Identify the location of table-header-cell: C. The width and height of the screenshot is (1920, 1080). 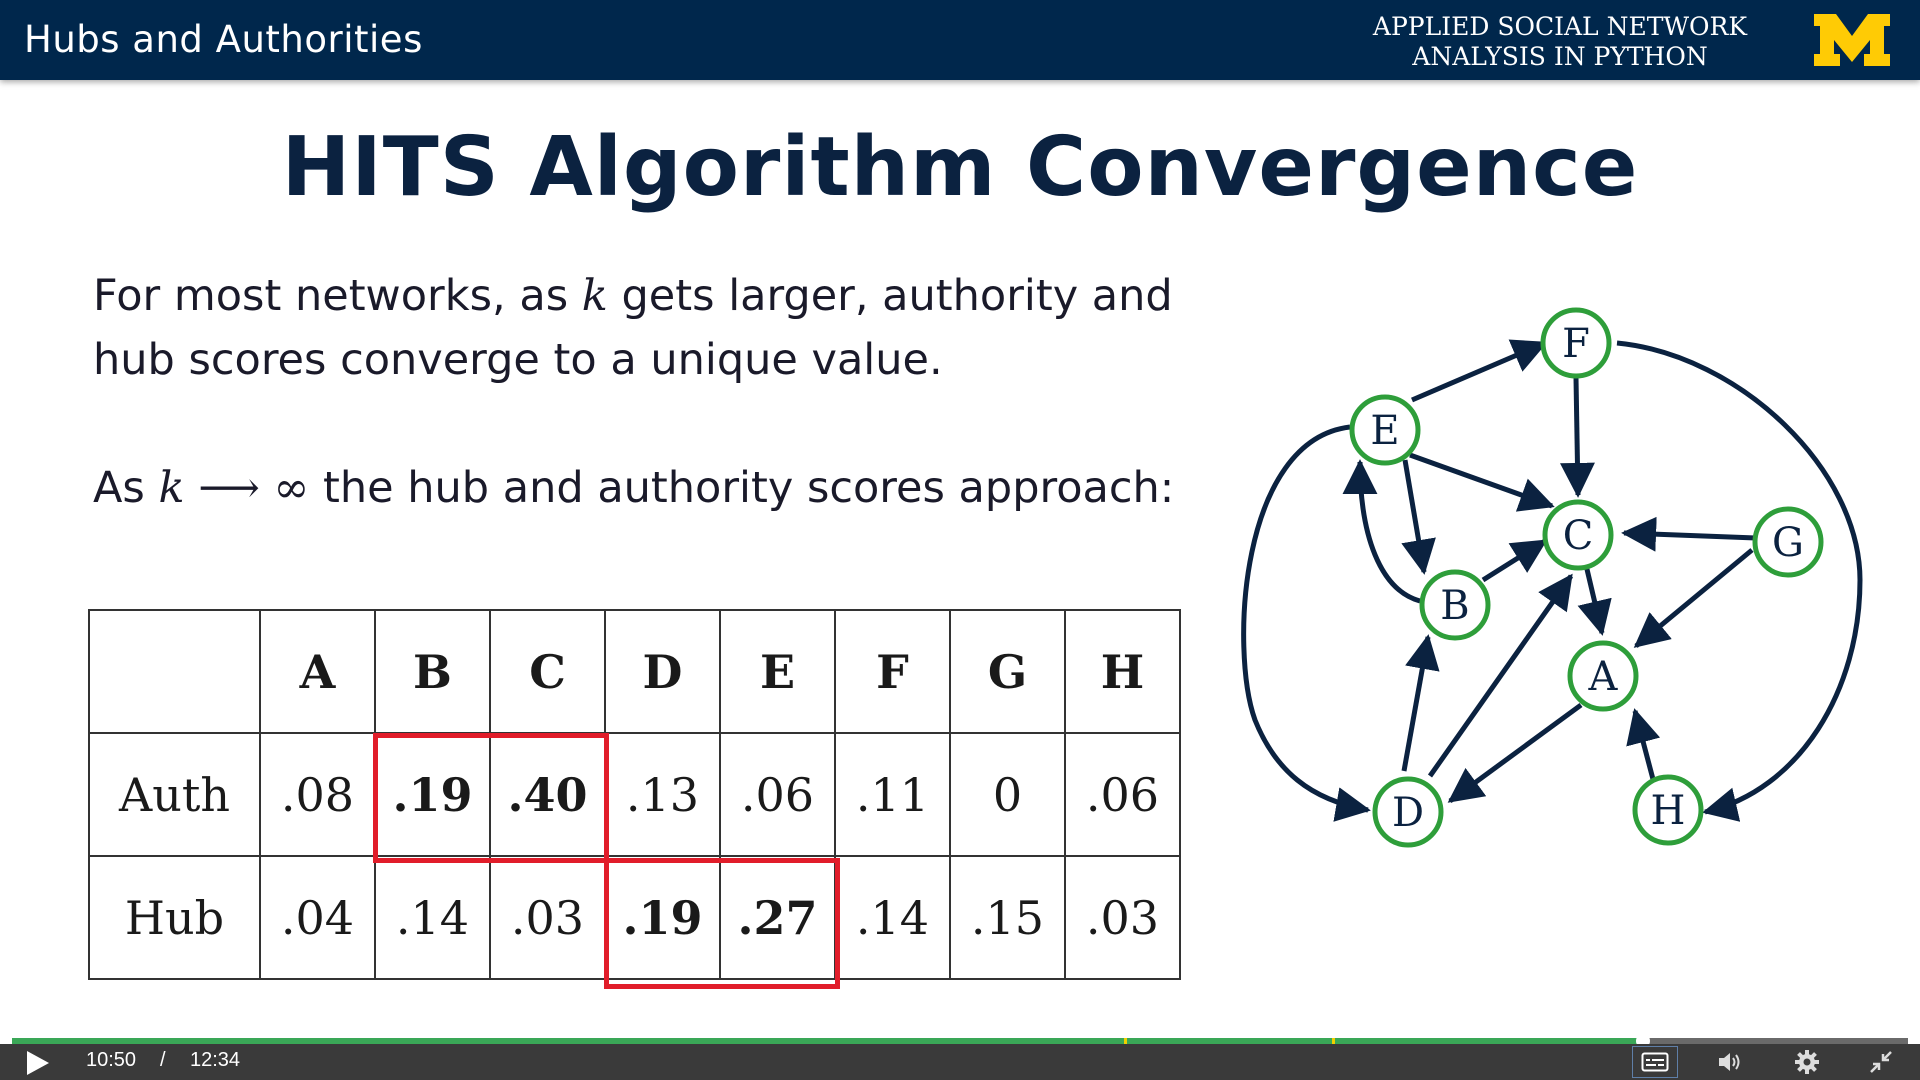
(547, 671).